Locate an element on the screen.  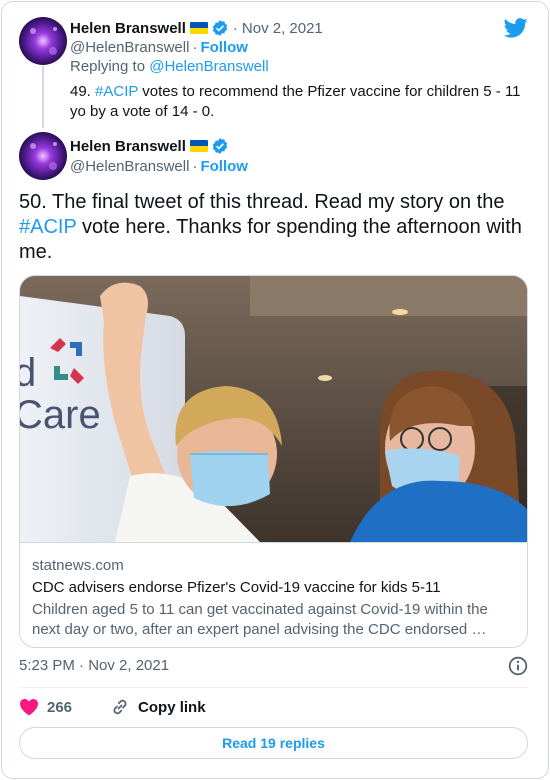
replying-prefix: Replying to is located at coordinates (110, 66).